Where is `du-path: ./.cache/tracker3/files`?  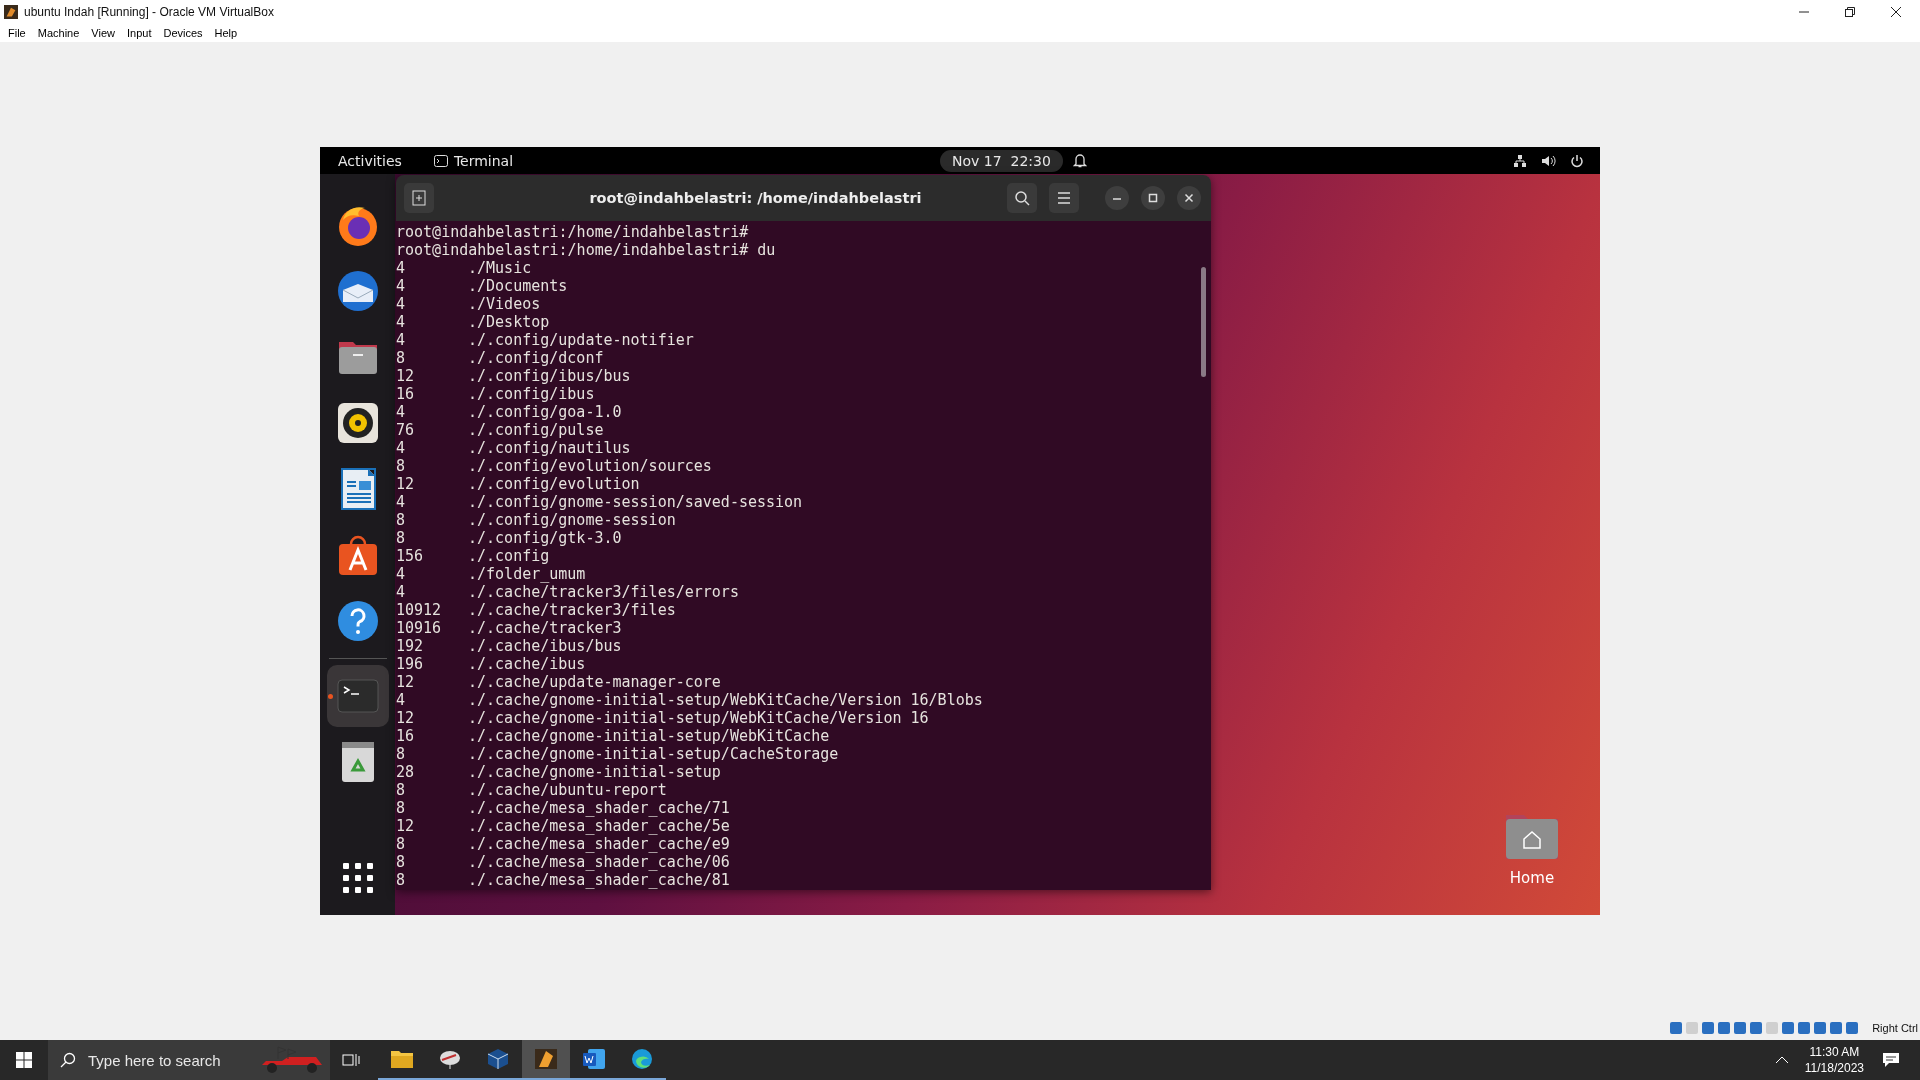
du-path: ./.cache/tracker3/files is located at coordinates (572, 610).